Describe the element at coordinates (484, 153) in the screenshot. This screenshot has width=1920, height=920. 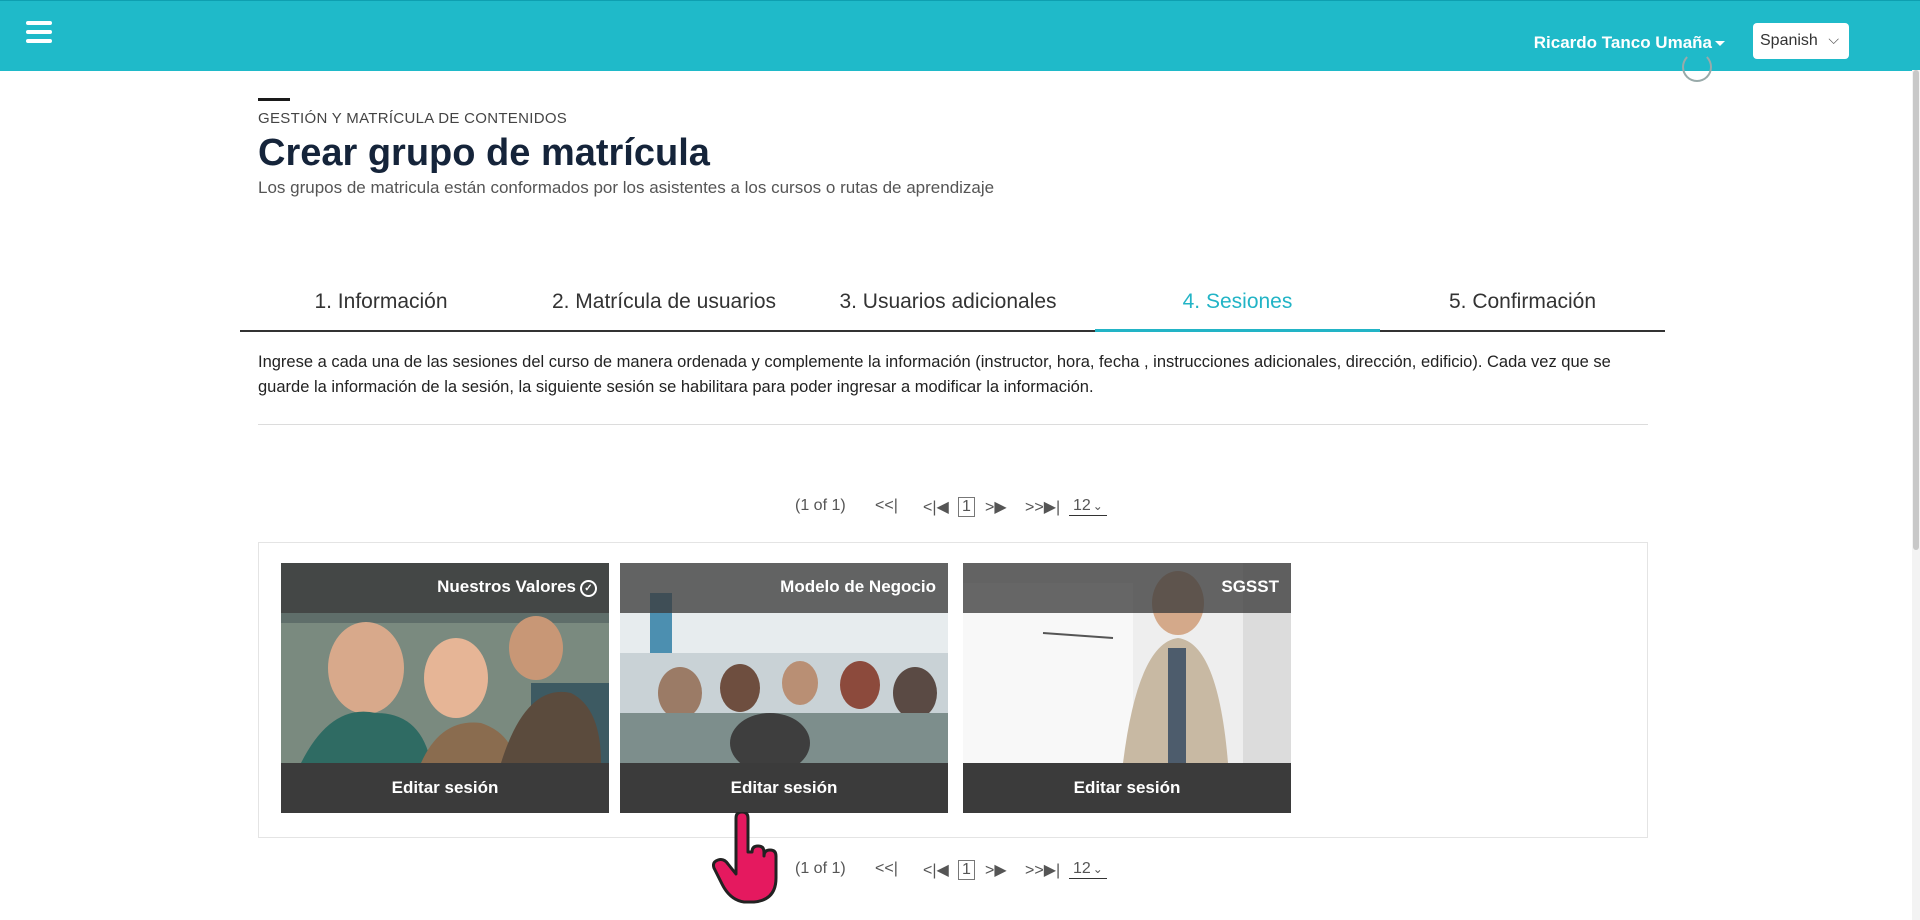
I see `page-title: Crear grupo de matrícula` at that location.